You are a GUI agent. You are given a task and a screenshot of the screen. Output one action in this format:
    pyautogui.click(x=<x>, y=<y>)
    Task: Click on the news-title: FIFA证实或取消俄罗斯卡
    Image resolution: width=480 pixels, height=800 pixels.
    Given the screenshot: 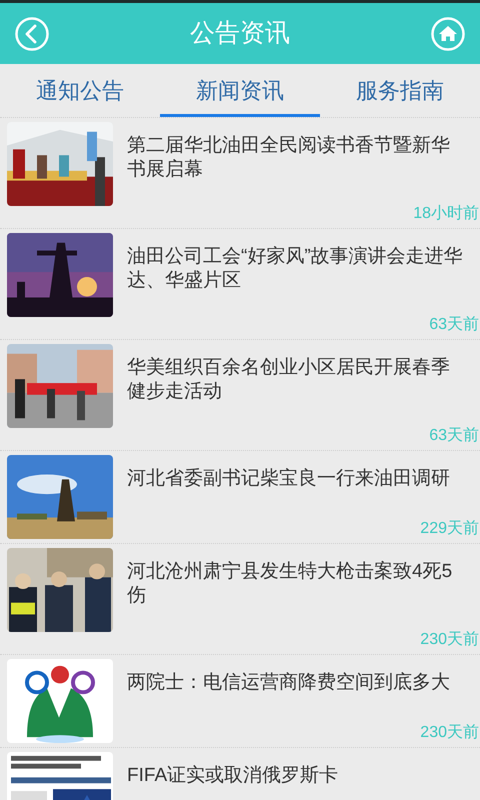 What is the action you would take?
    pyautogui.click(x=303, y=776)
    